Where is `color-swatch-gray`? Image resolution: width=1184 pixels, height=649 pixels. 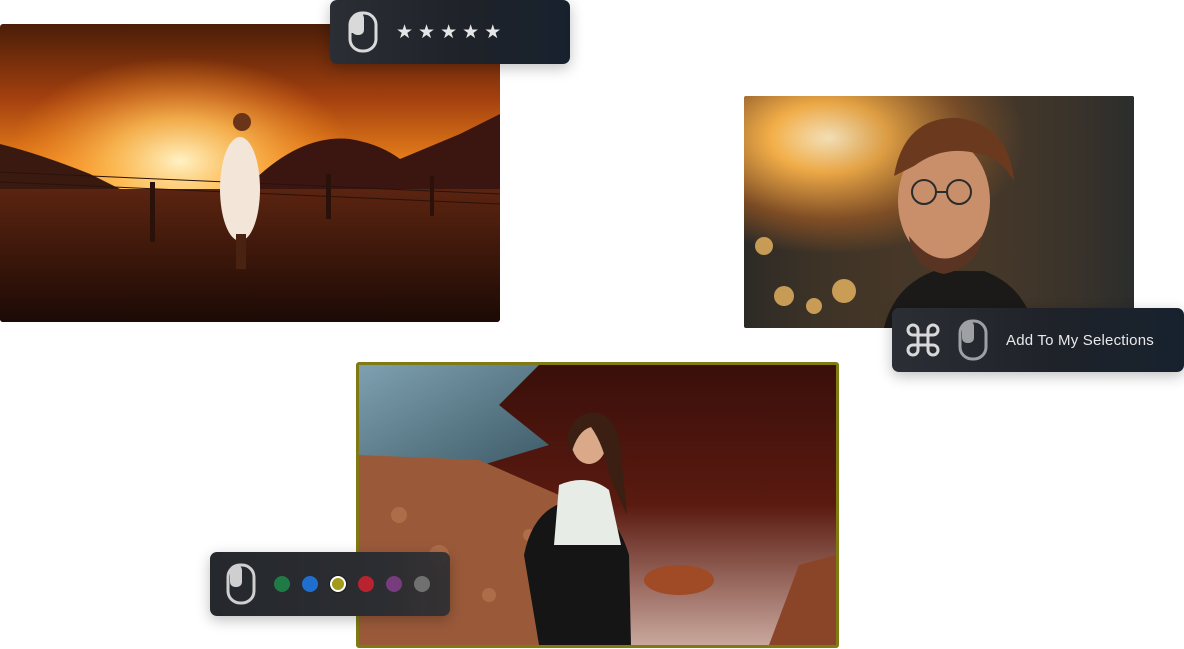 color-swatch-gray is located at coordinates (422, 584).